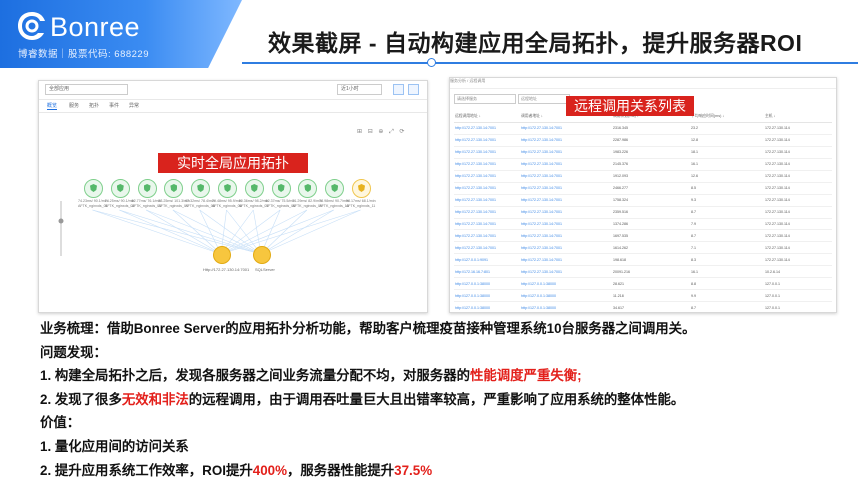 The image size is (864, 488). I want to click on table-cell: http://172.16.16.7:801, so click(487, 272).